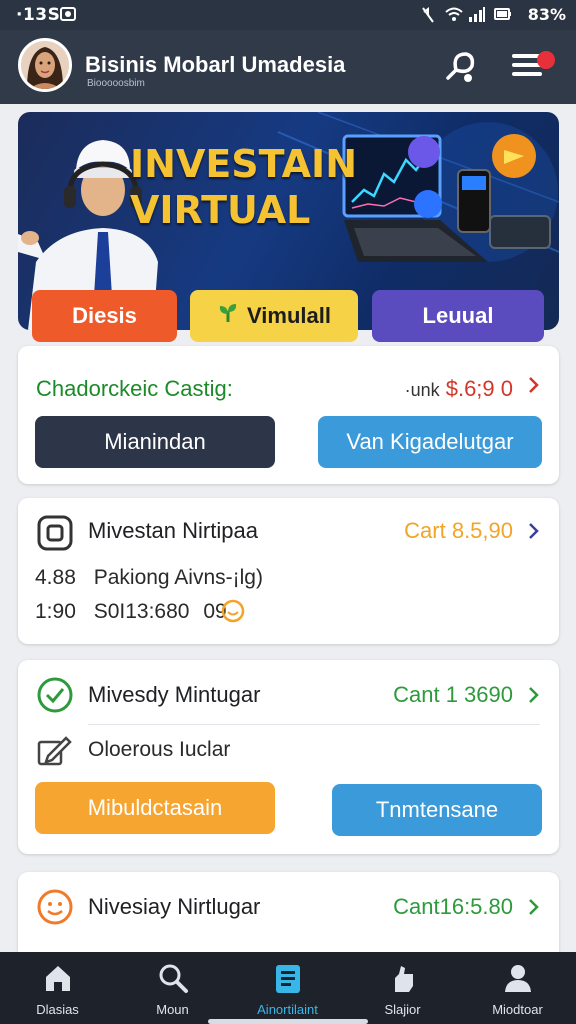 This screenshot has width=576, height=1024. I want to click on card-title: Chadorckeic Castig:, so click(134, 388).